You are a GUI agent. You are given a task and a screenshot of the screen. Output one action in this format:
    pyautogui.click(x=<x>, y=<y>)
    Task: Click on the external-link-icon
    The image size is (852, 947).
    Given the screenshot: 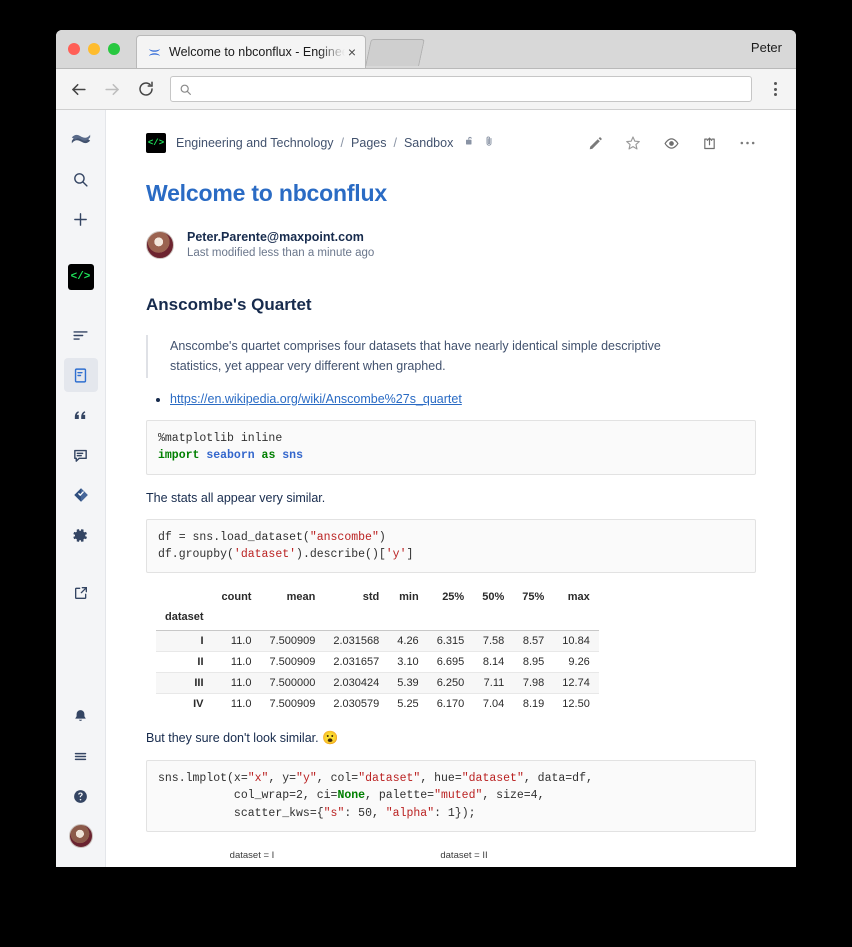 What is the action you would take?
    pyautogui.click(x=80, y=593)
    